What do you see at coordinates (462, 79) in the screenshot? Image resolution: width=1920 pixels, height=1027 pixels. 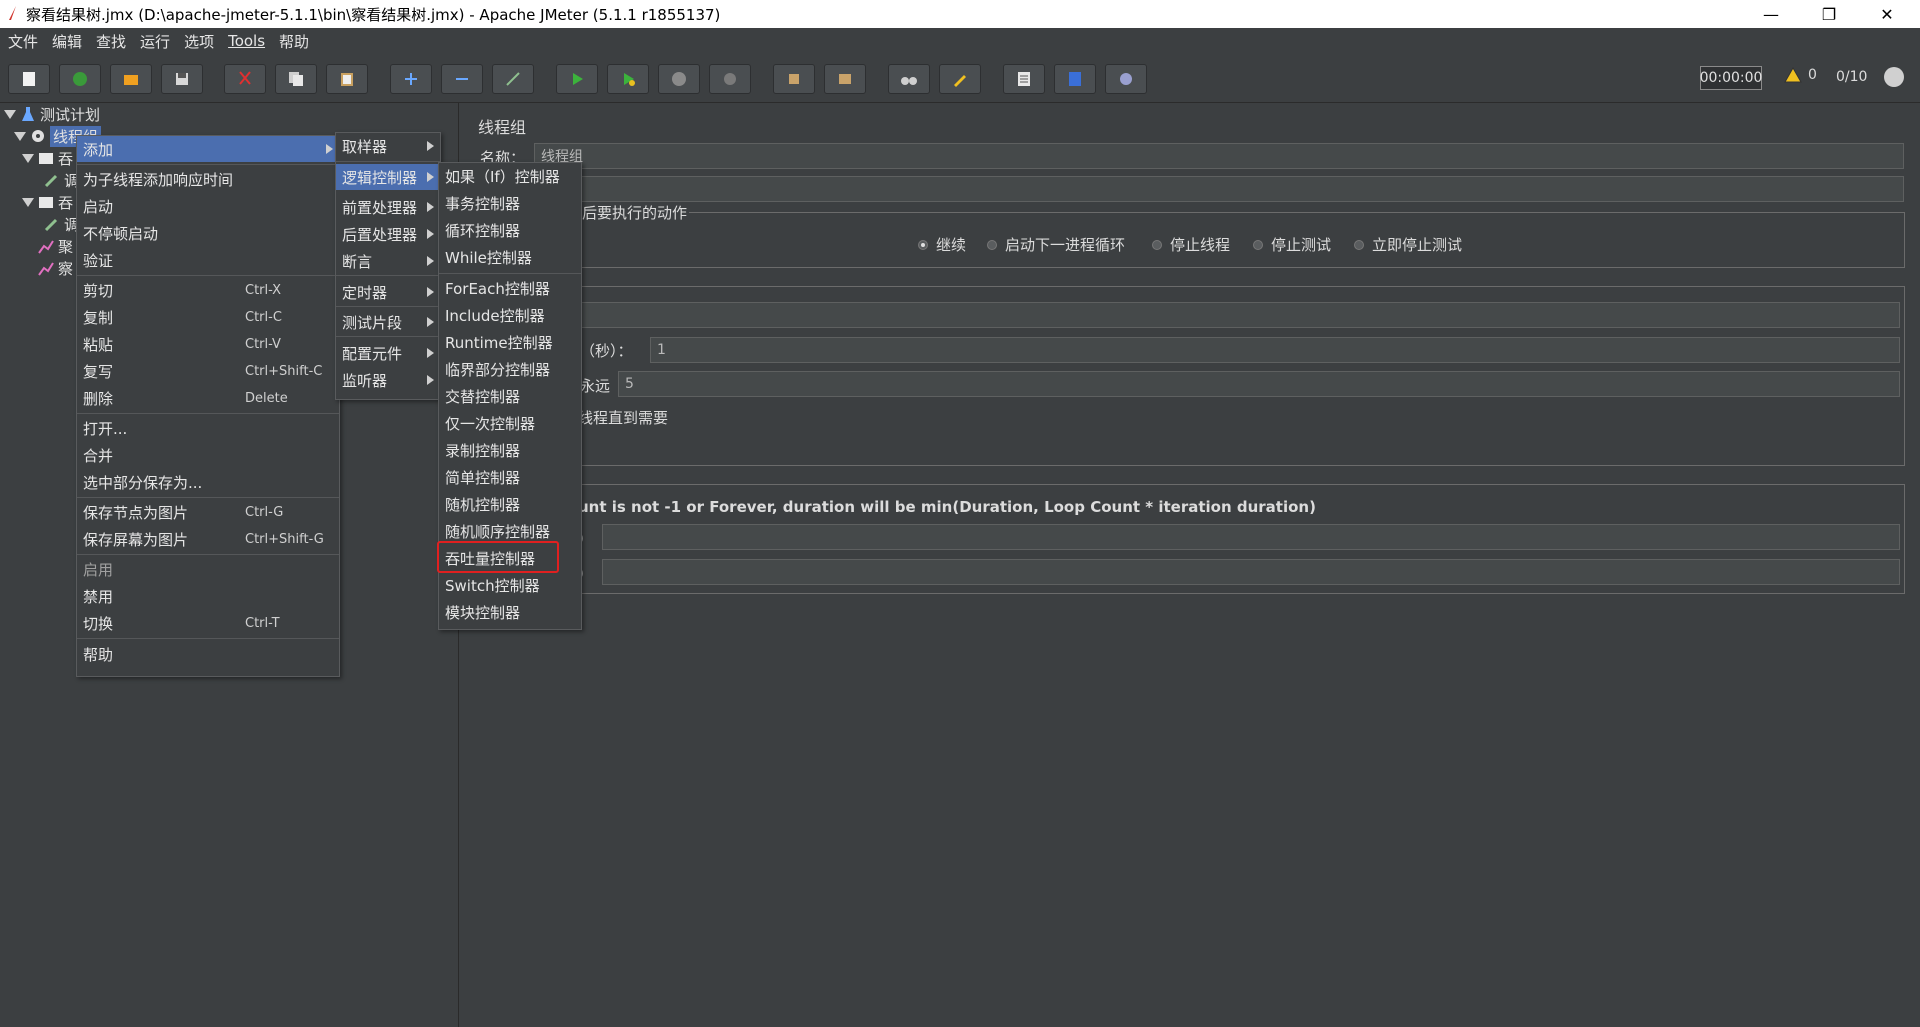 I see `collapse-all-button` at bounding box center [462, 79].